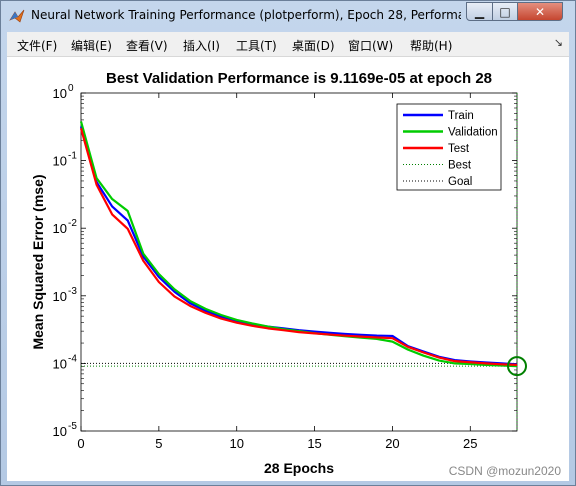  I want to click on legend: Train Validation Test Best Goal, so click(449, 147).